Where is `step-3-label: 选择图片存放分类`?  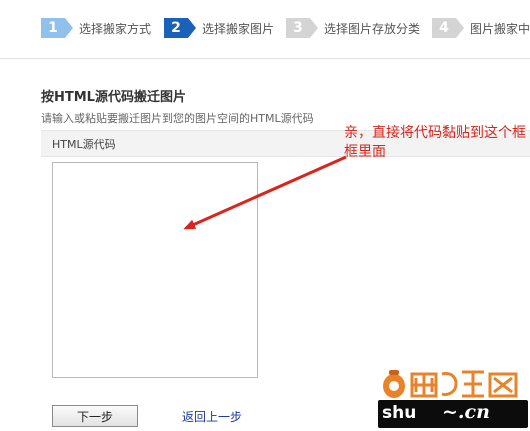
step-3-label: 选择图片存放分类 is located at coordinates (372, 28).